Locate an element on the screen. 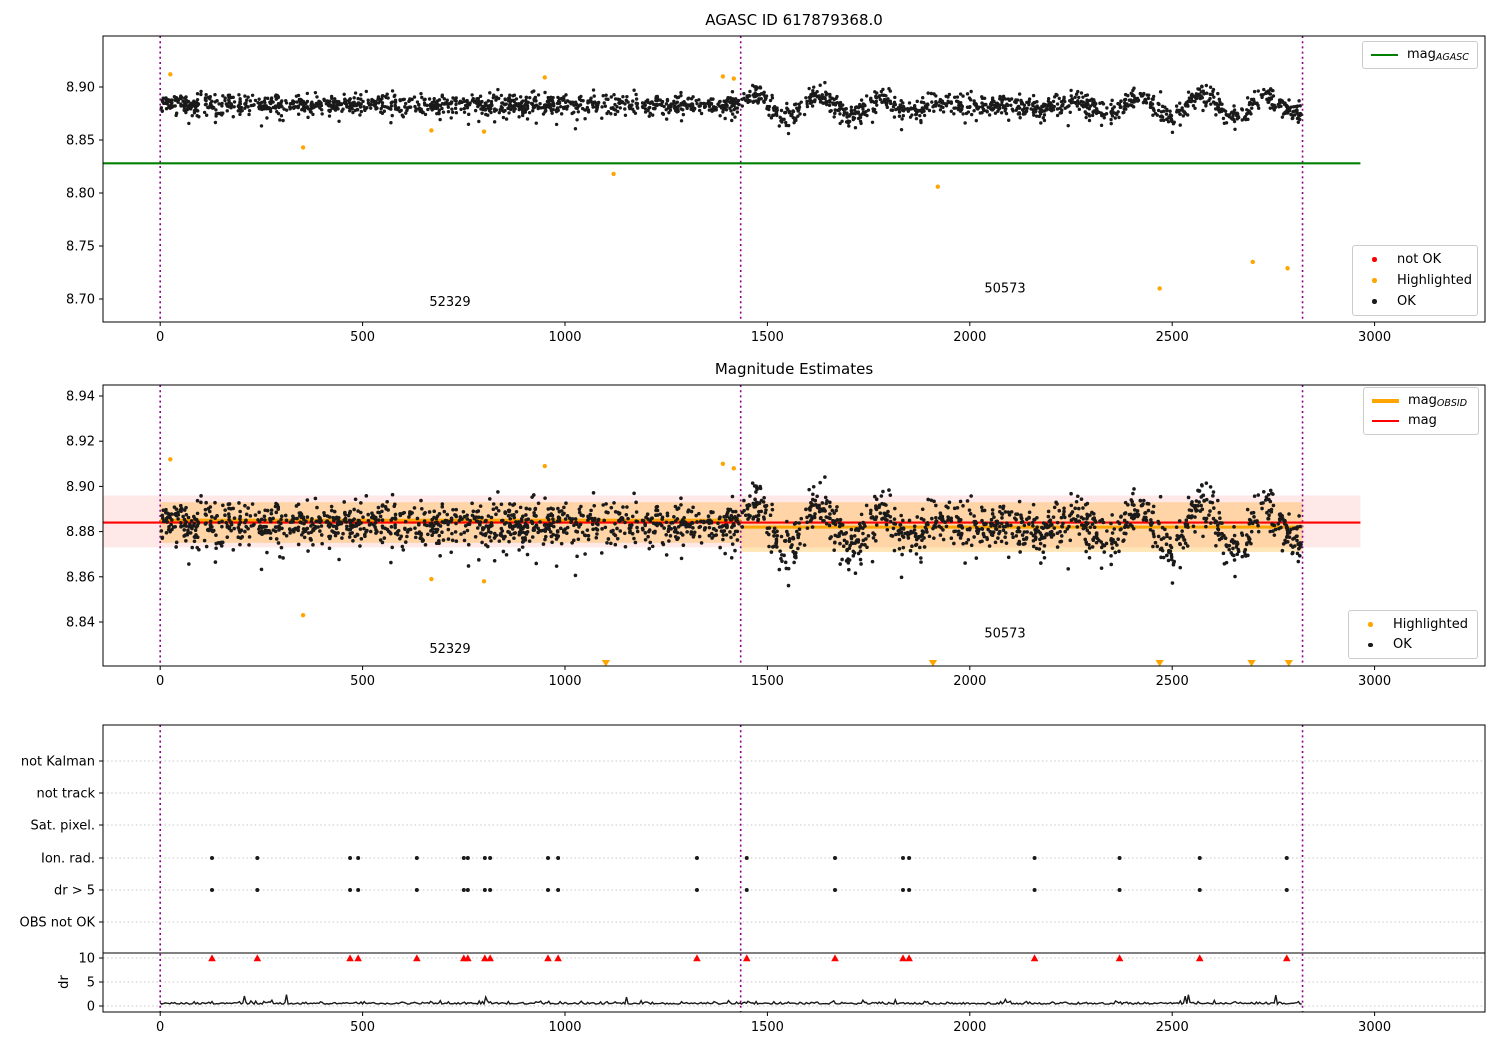 The image size is (1500, 1050). legend-label: magAGASC is located at coordinates (1438, 55).